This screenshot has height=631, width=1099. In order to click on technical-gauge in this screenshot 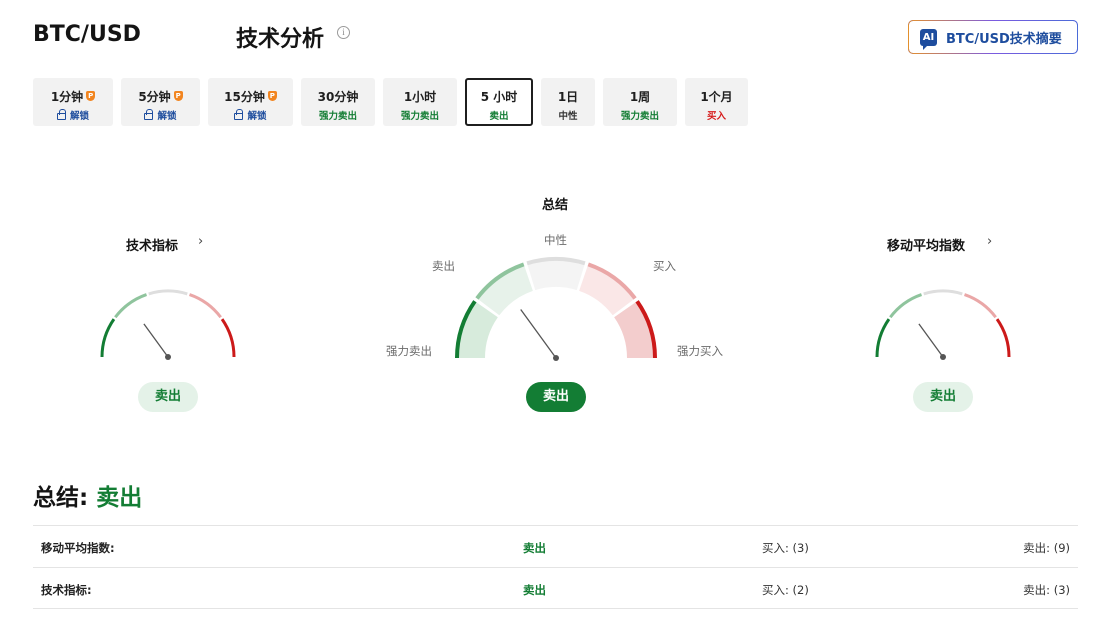, I will do `click(168, 324)`.